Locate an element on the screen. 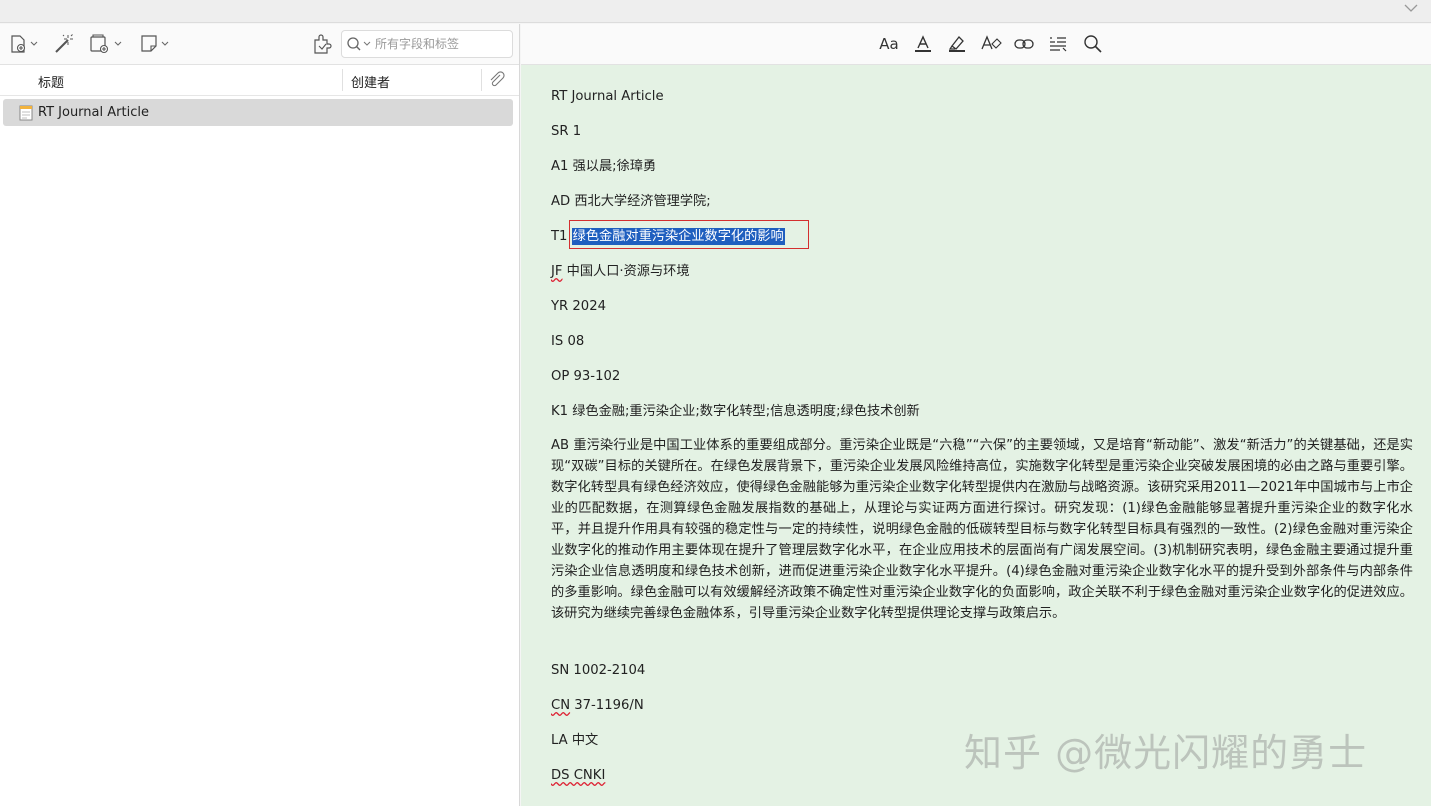 The width and height of the screenshot is (1431, 806). note-line-op: OP 93-102 is located at coordinates (586, 376).